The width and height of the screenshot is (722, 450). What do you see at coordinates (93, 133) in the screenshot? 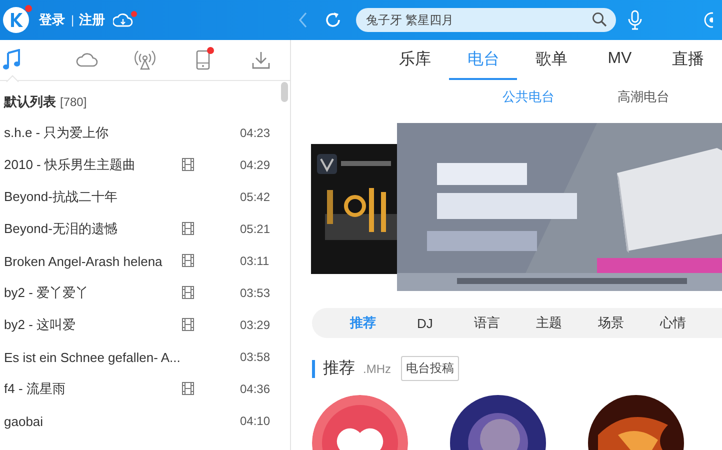
I see `song-title: s.h.e - 只为爱上你` at bounding box center [93, 133].